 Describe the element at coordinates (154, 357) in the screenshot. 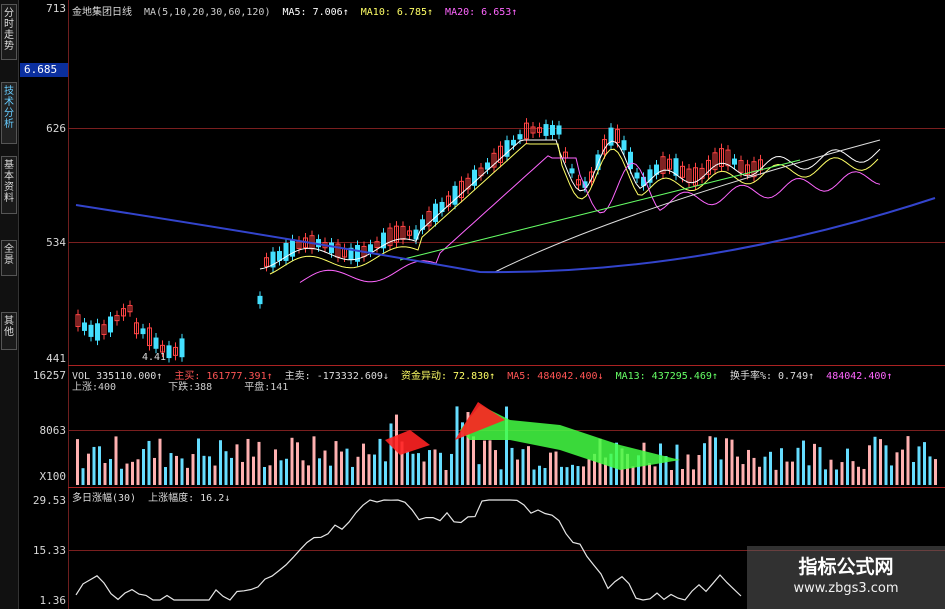

I see `low-price-marker: 4.41` at that location.